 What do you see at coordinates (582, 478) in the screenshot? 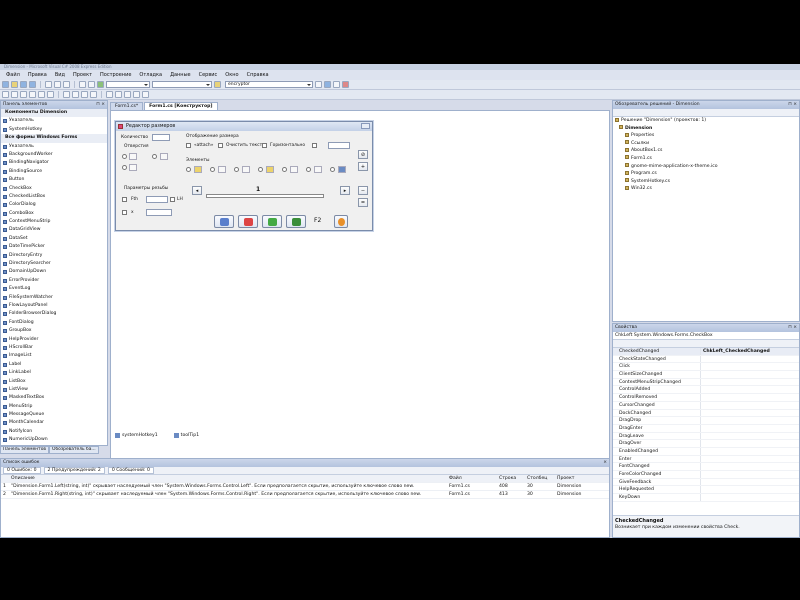
I see `col-project: Проект` at bounding box center [582, 478].